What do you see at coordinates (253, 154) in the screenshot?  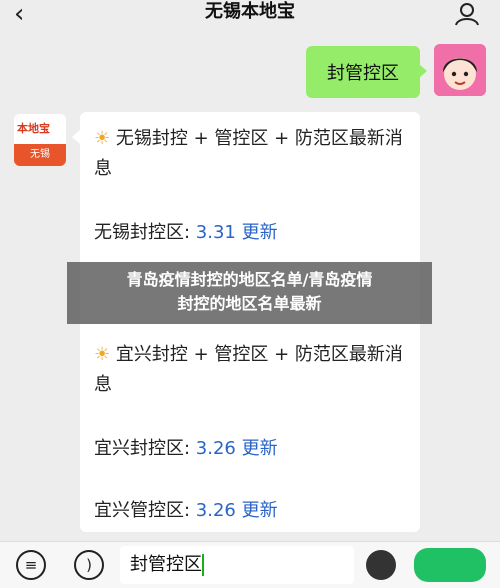 I see `heading-wuxi: ☀ 无锡封控 + 管控区 + 防范区最新消息` at bounding box center [253, 154].